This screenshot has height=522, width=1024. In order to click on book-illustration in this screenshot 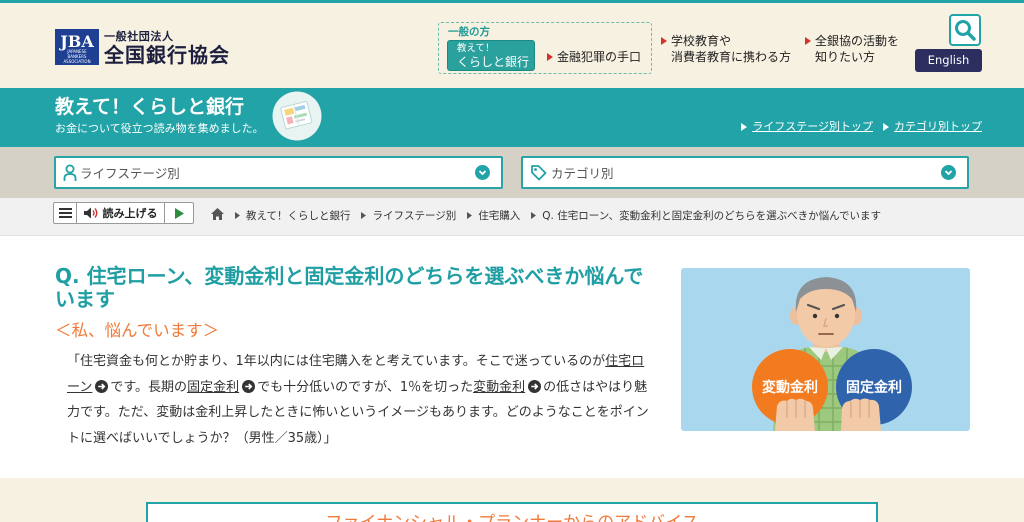, I will do `click(297, 116)`.